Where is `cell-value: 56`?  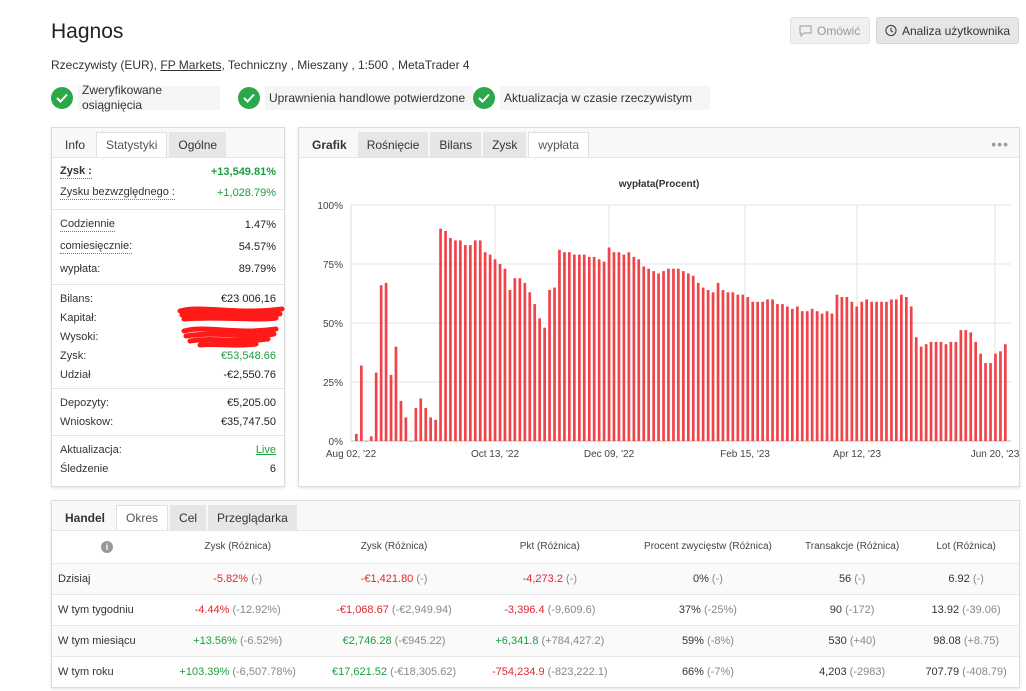
cell-value: 56 is located at coordinates (845, 578).